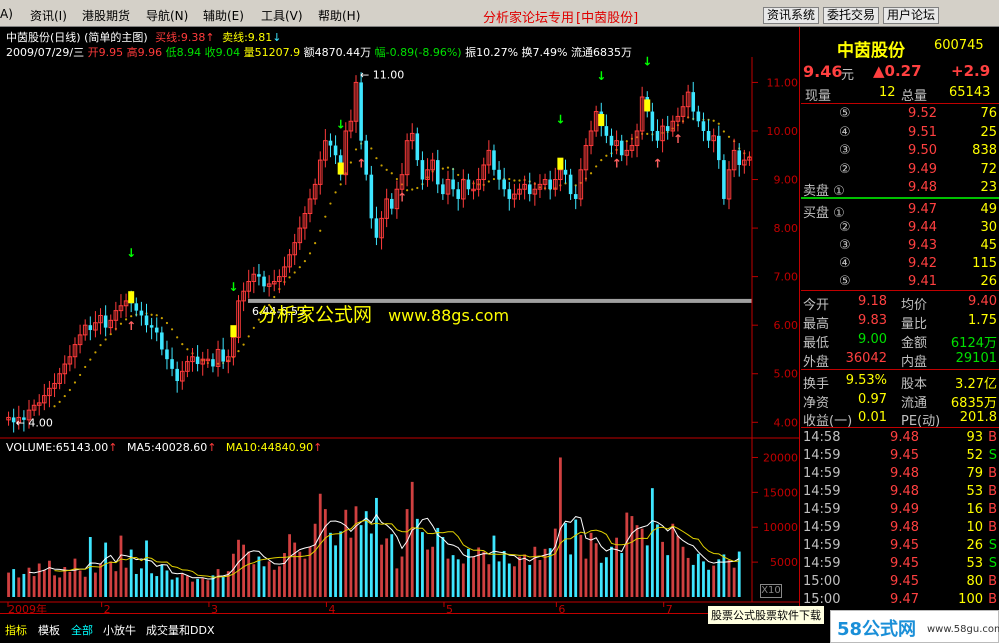 The height and width of the screenshot is (643, 999). Describe the element at coordinates (992, 581) in the screenshot. I see `tick-row-cell: B` at that location.